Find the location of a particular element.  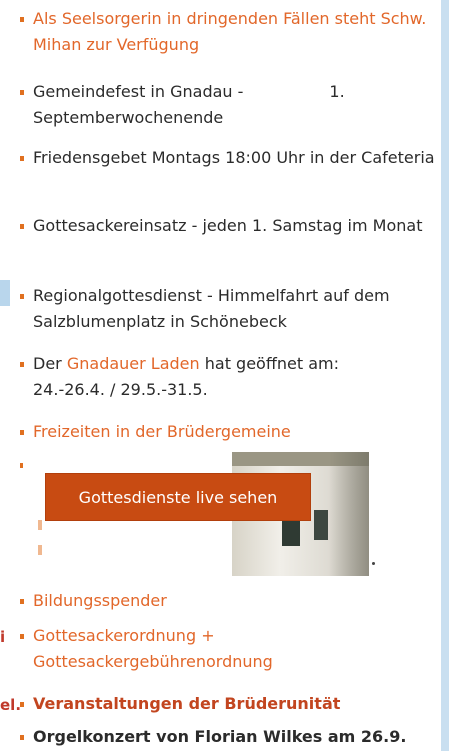

list-item: Orgelkonzert von Florian Wilkes am 26.9. is located at coordinates (232, 737).